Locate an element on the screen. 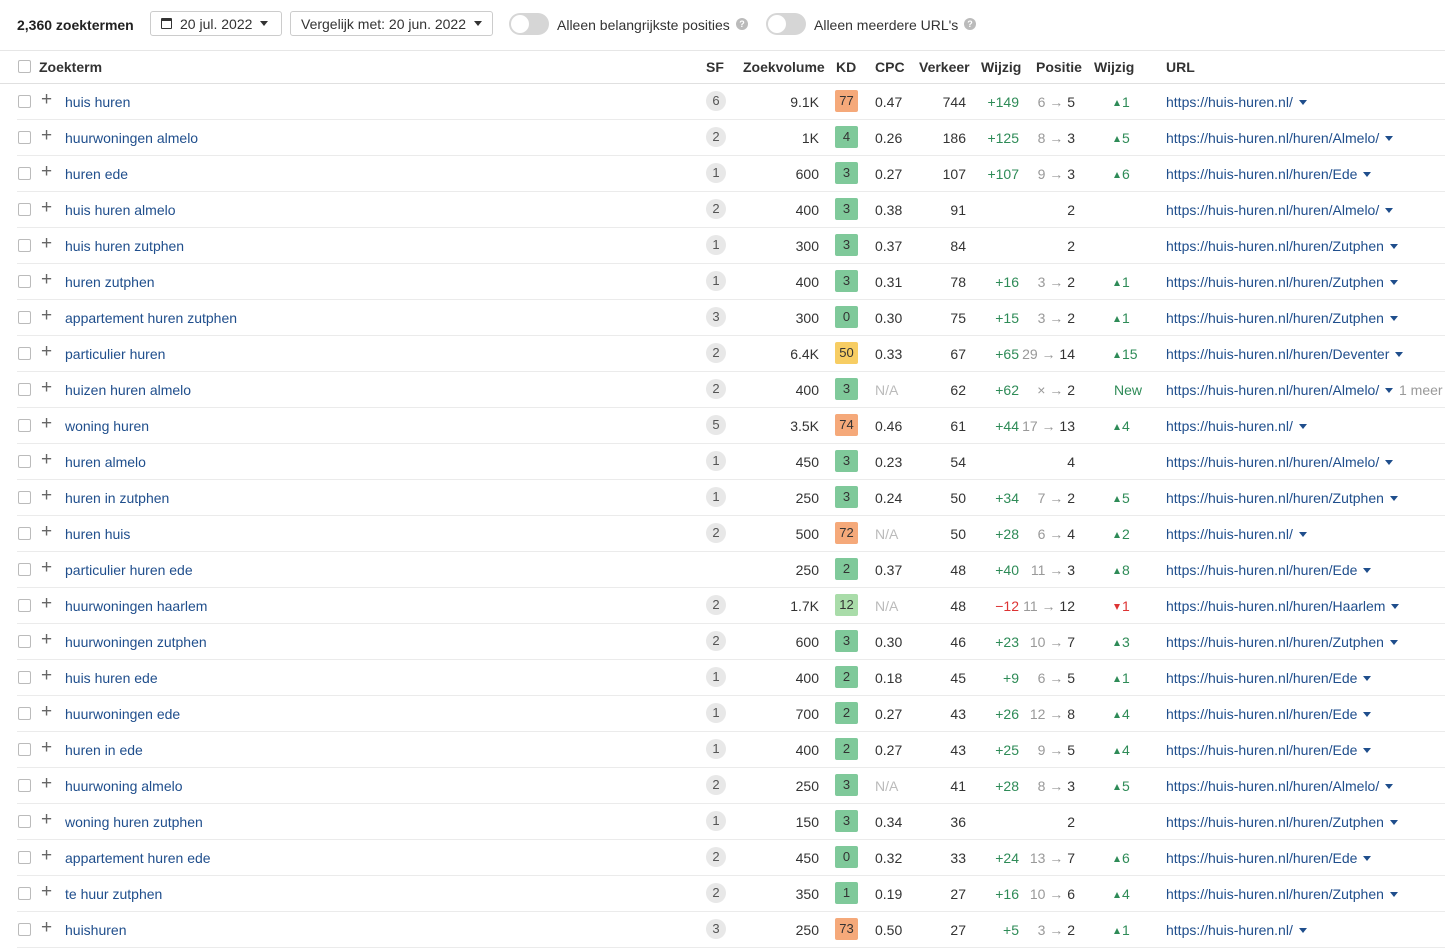  keyword-link: huren in zutphen is located at coordinates (117, 498).